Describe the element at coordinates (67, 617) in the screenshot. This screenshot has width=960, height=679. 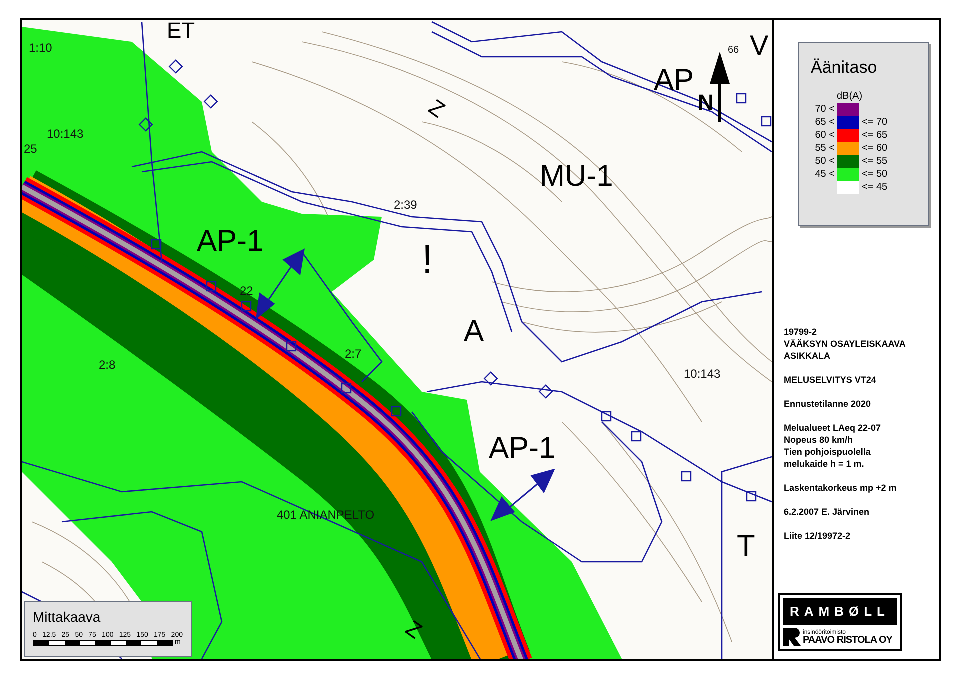
I see `scale-title: Mittakaava` at that location.